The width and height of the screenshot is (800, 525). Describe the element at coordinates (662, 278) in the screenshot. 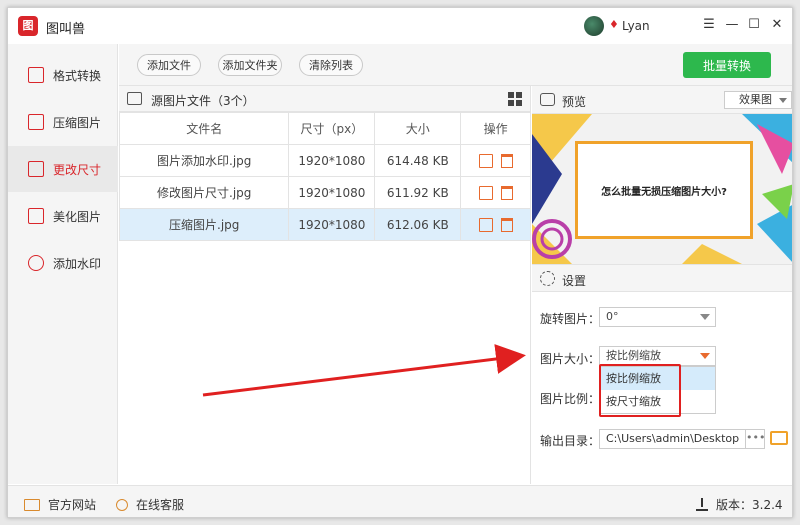

I see `settings-header: 设置` at that location.